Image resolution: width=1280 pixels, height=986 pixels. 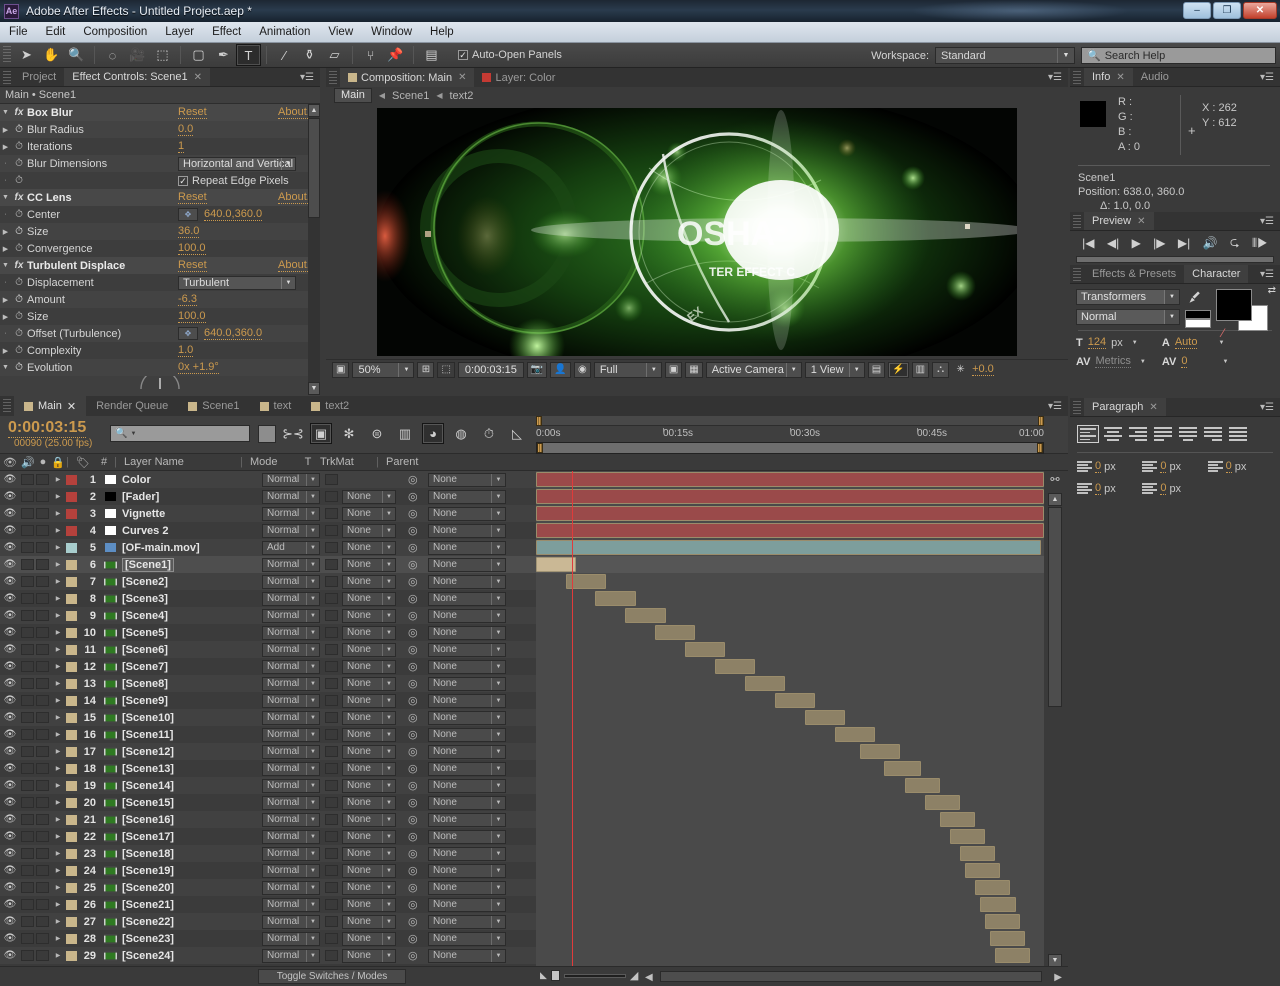 I want to click on property-dropdown: Turbulent ▼, so click(x=237, y=283).